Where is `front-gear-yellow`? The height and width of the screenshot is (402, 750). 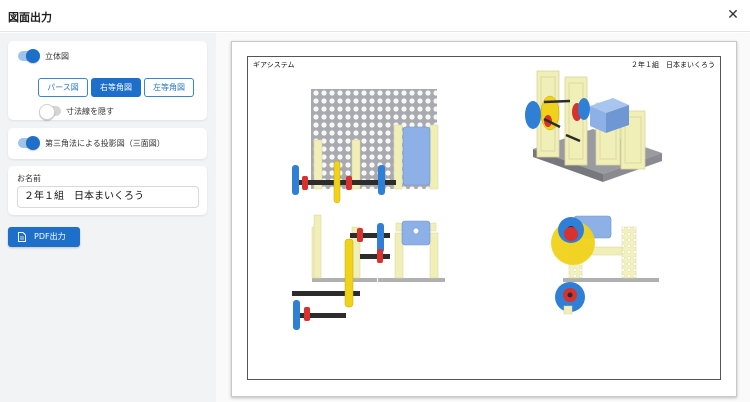 front-gear-yellow is located at coordinates (349, 273).